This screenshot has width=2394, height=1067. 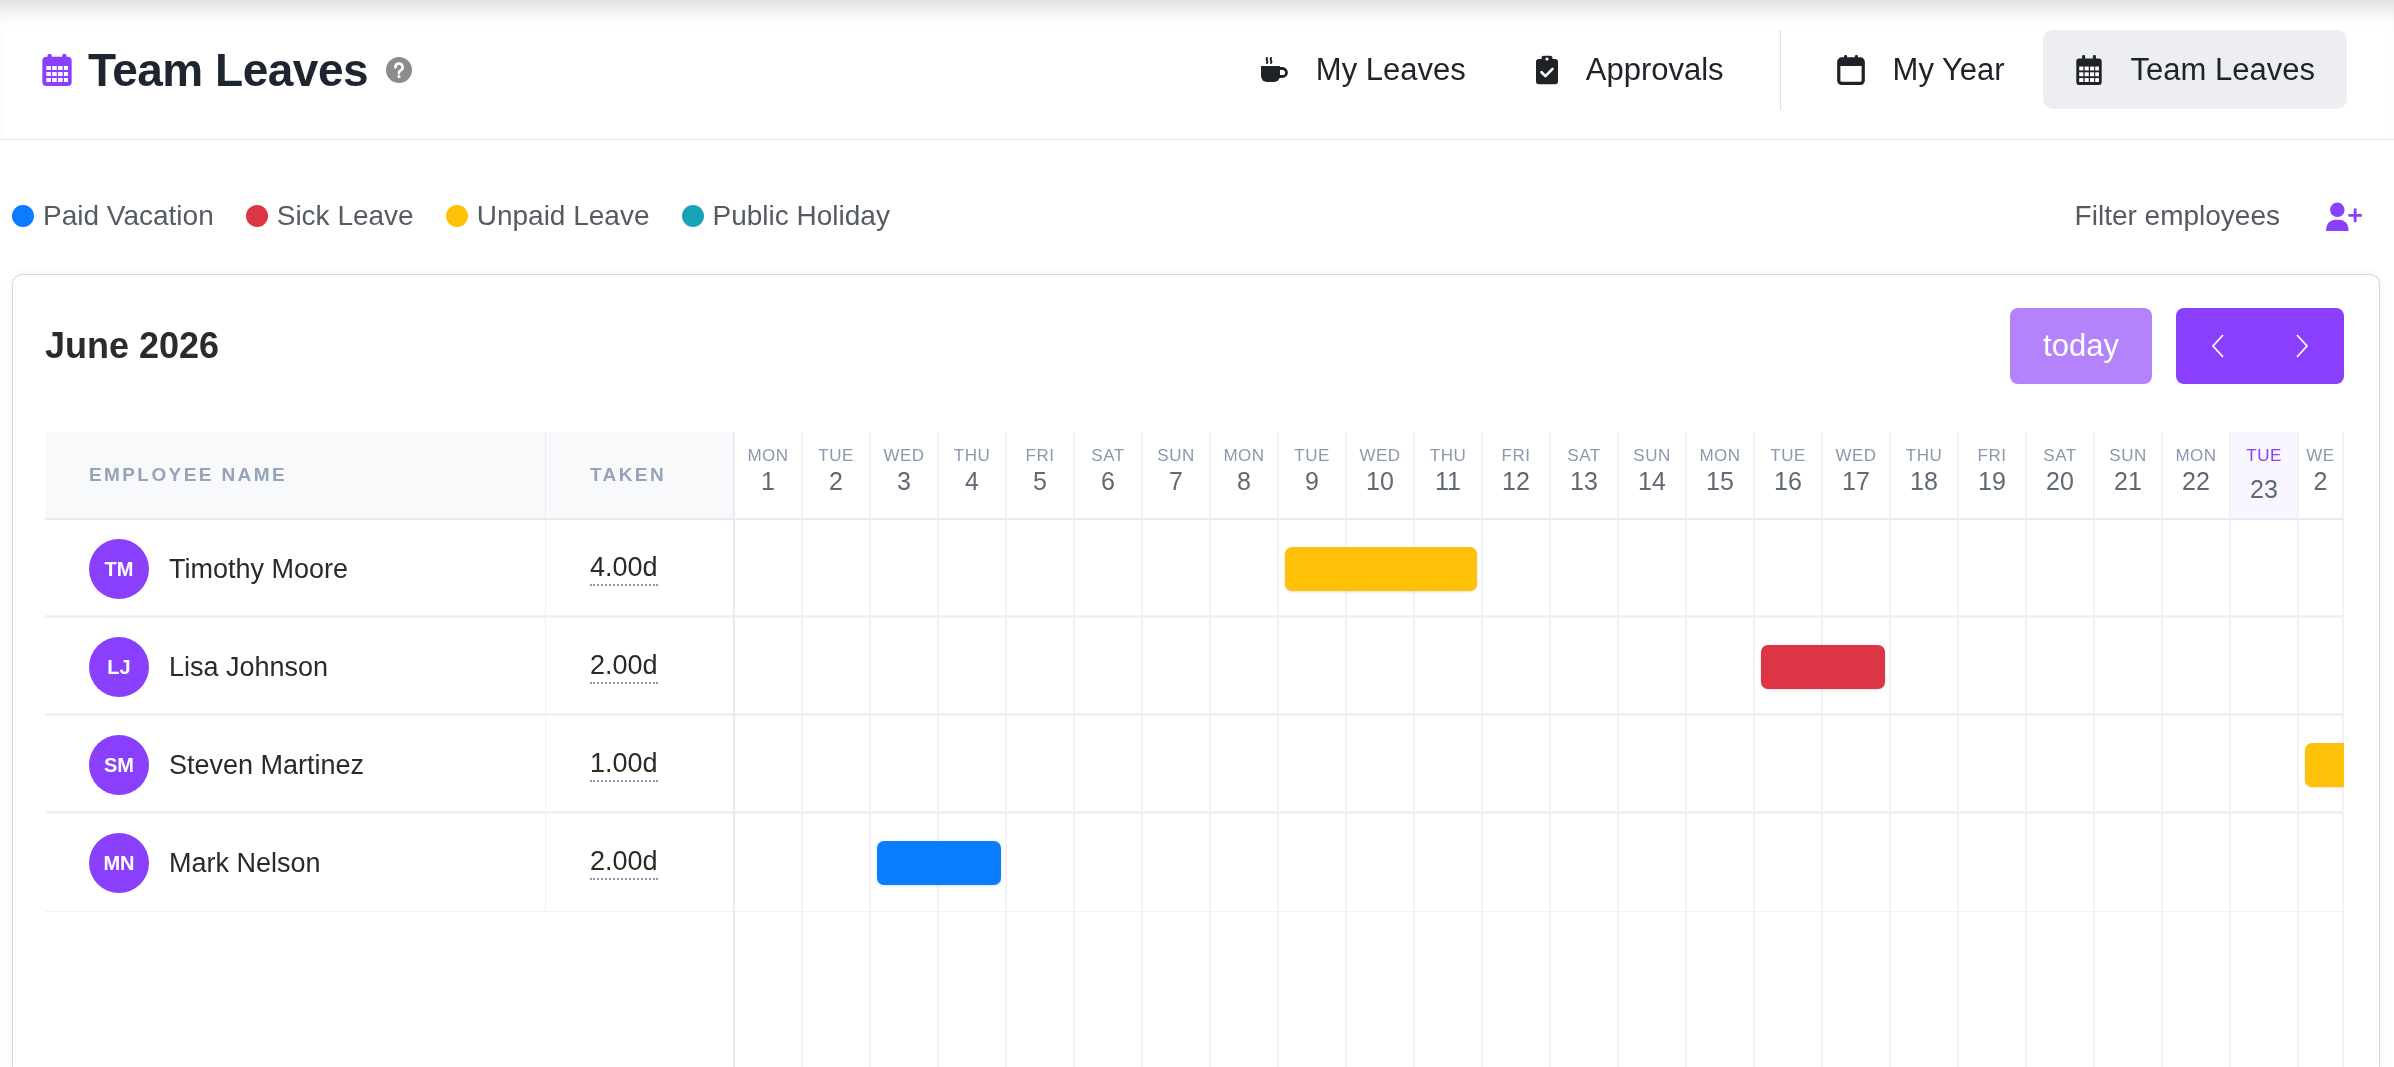 I want to click on day-number: 13, so click(x=1584, y=481).